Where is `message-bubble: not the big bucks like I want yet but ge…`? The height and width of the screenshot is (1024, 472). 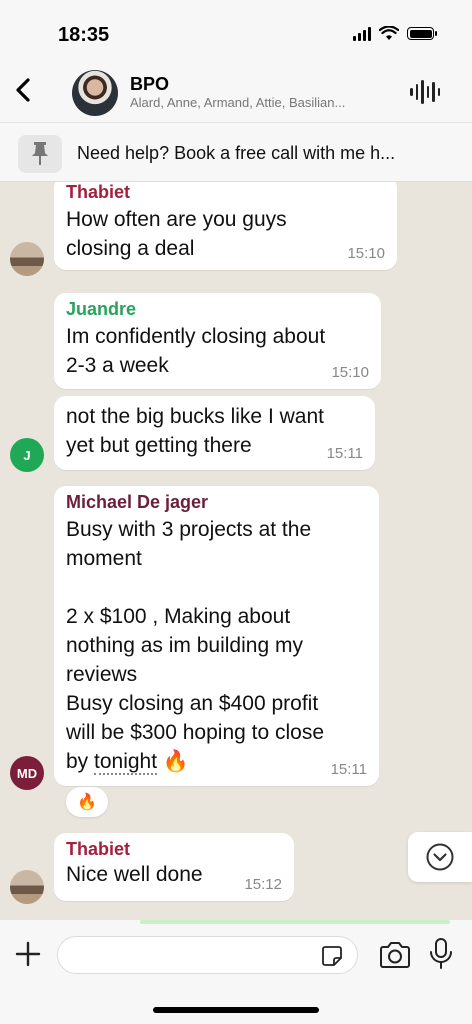 message-bubble: not the big bucks like I want yet but ge… is located at coordinates (214, 433).